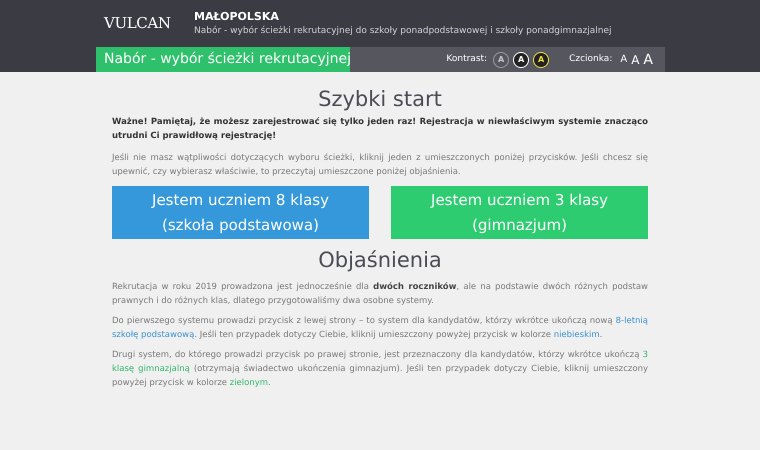 This screenshot has width=760, height=450. What do you see at coordinates (380, 165) in the screenshot?
I see `intro-text: Jeśli nie masz wątpliwości dotyczących wyboru ścieżki, kliknij jeden z umieszczonych poniżej przycisków. Jeśli chcesz się upewnić, czy wybierasz właściwie, to przeczytaj umieszczone poniżej objaśnienia.` at bounding box center [380, 165].